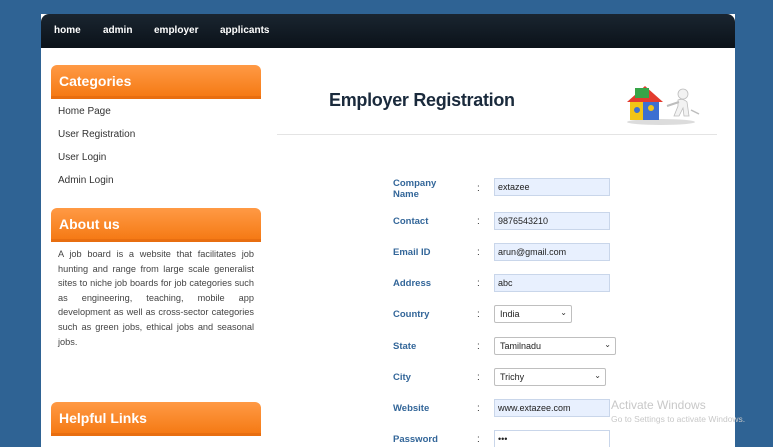 This screenshot has width=773, height=447. I want to click on nav-home-link: home, so click(67, 30).